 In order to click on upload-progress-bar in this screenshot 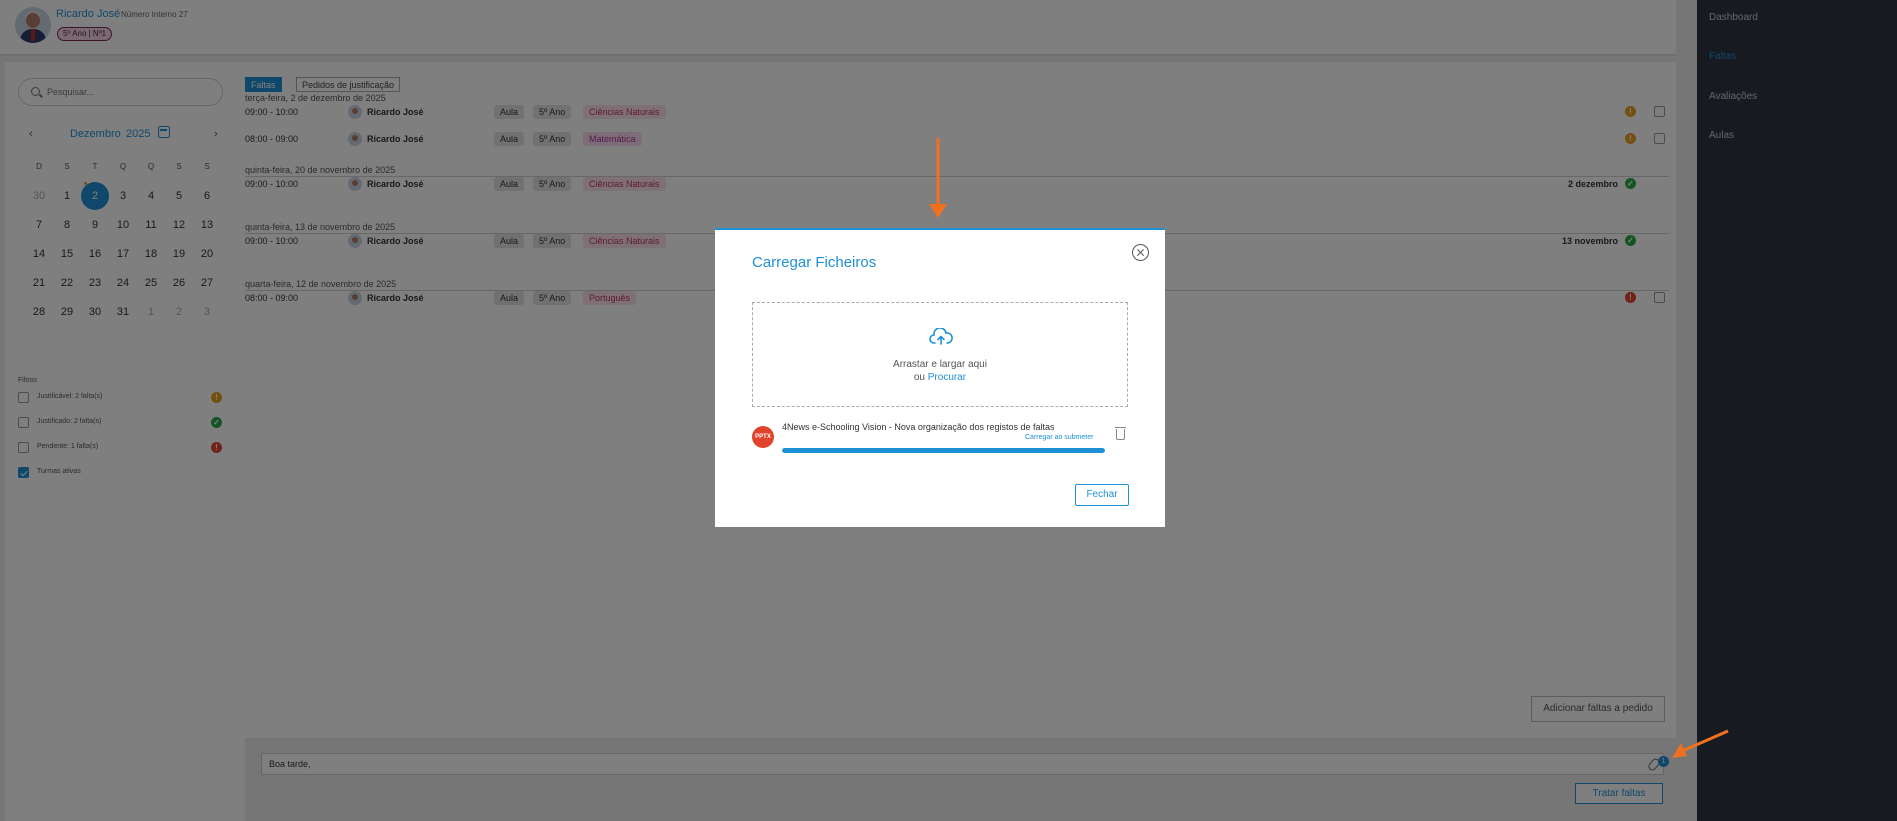, I will do `click(943, 450)`.